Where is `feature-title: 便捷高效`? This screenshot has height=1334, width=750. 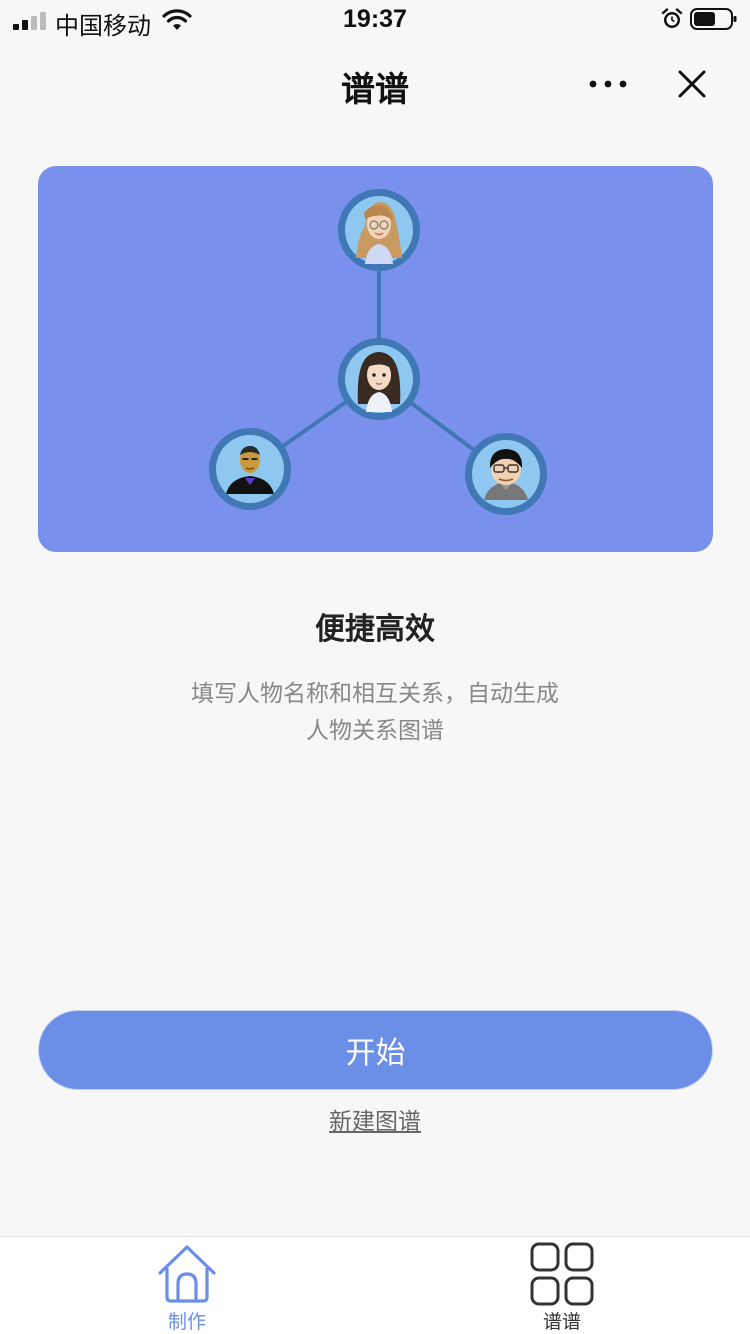
feature-title: 便捷高效 is located at coordinates (375, 629).